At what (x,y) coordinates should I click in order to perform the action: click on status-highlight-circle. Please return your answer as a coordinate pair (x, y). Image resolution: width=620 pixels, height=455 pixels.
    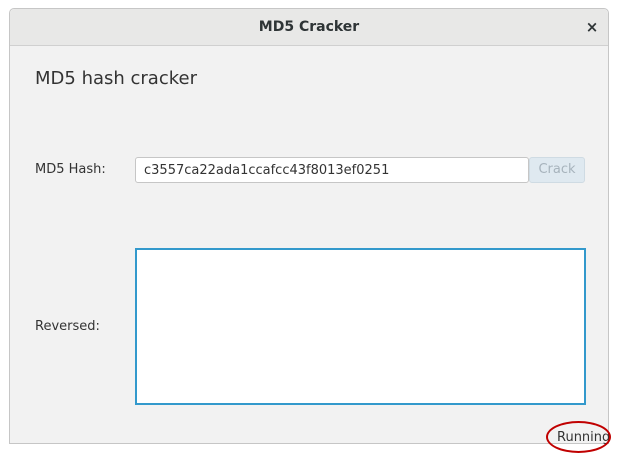
    Looking at the image, I should click on (578, 437).